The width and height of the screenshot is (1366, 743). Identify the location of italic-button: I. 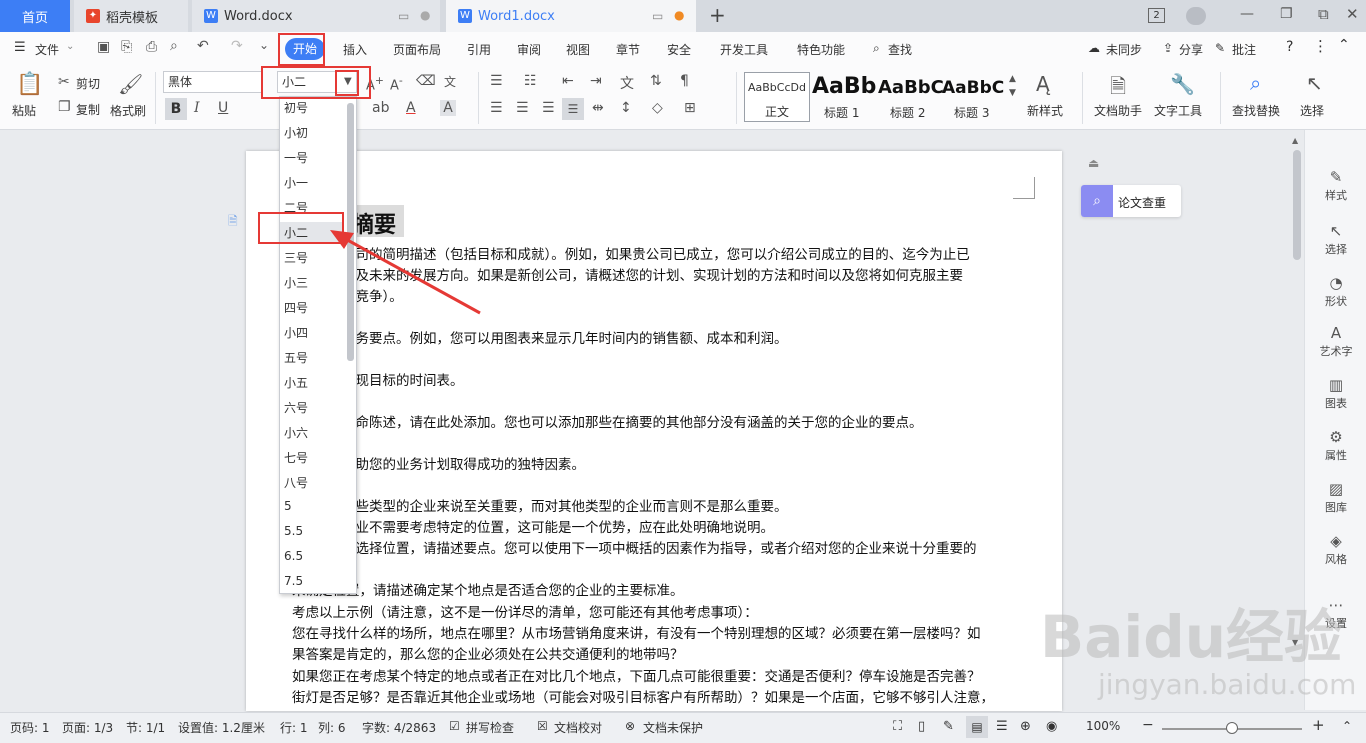
(197, 108).